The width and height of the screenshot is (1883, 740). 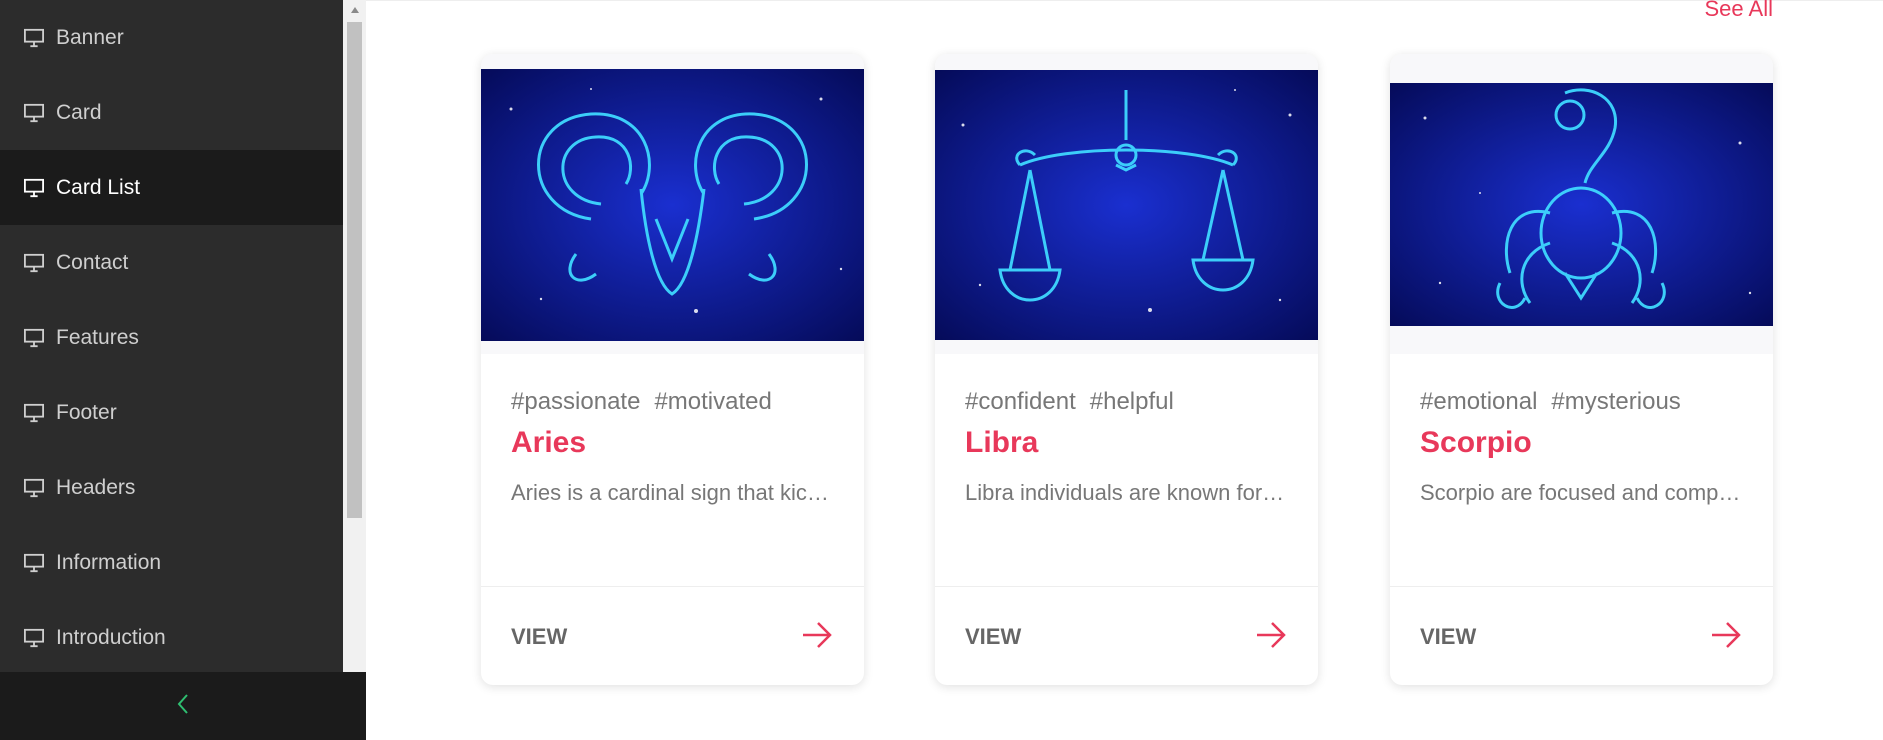 What do you see at coordinates (171, 187) in the screenshot?
I see `sidebar-item-card-list: Card List` at bounding box center [171, 187].